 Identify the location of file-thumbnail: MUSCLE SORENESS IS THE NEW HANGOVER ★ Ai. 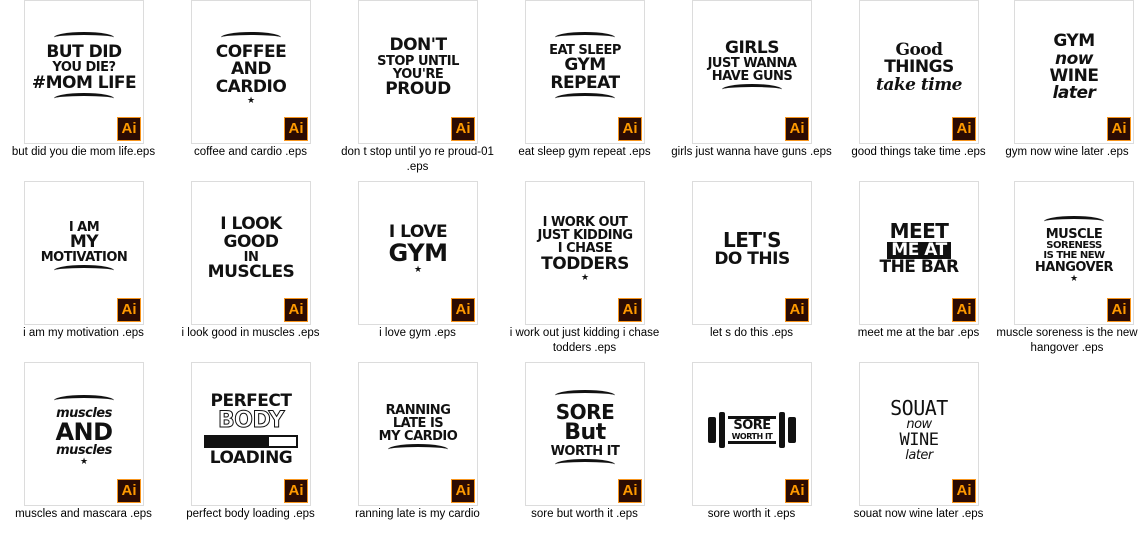
(1074, 253).